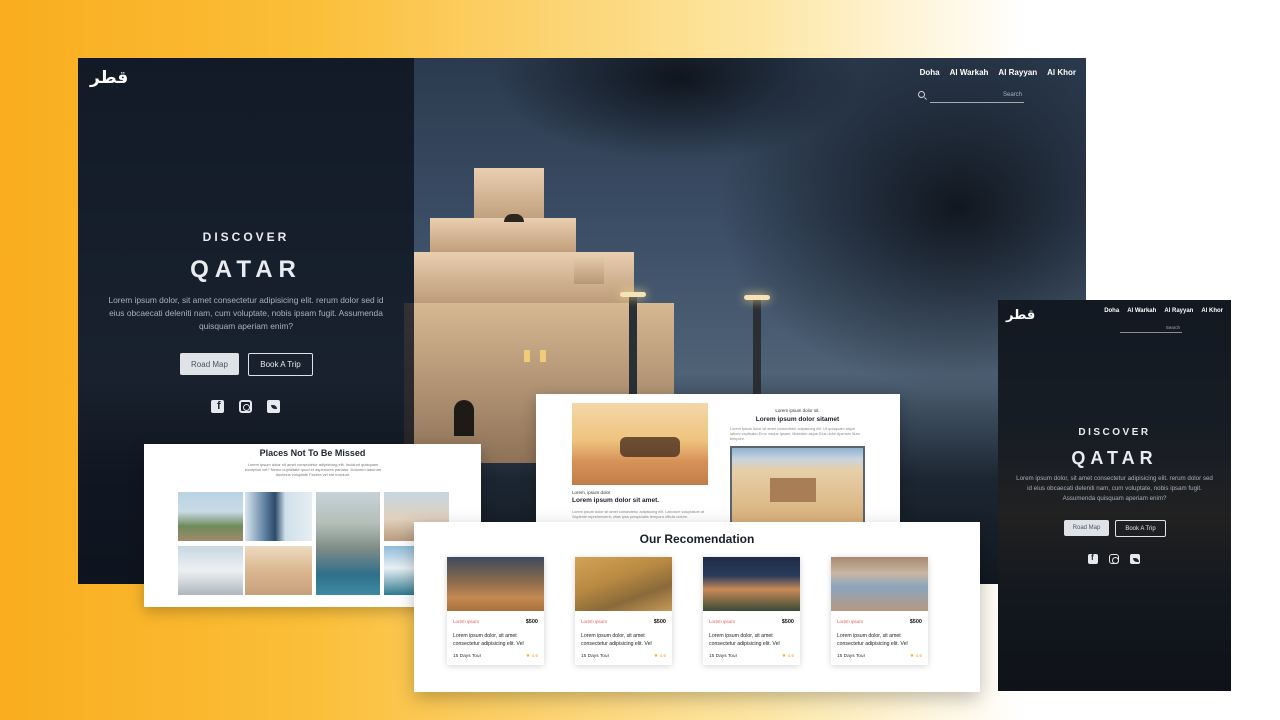 The image size is (1280, 720). What do you see at coordinates (1061, 72) in the screenshot?
I see `nav-item-al-khor: Al Khor` at bounding box center [1061, 72].